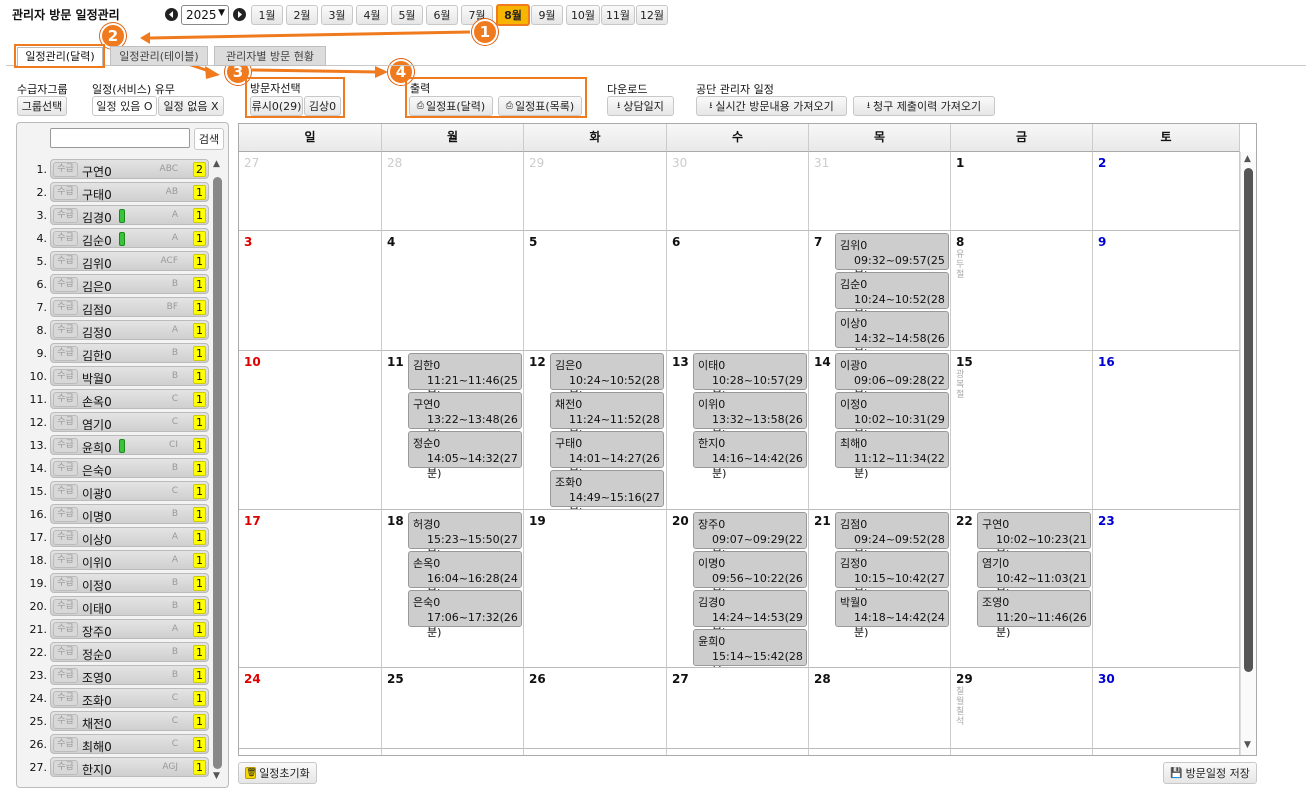 The image size is (1312, 800). What do you see at coordinates (892, 257) in the screenshot?
I see `schedule-event: 김위009:32~09:57(25분)` at bounding box center [892, 257].